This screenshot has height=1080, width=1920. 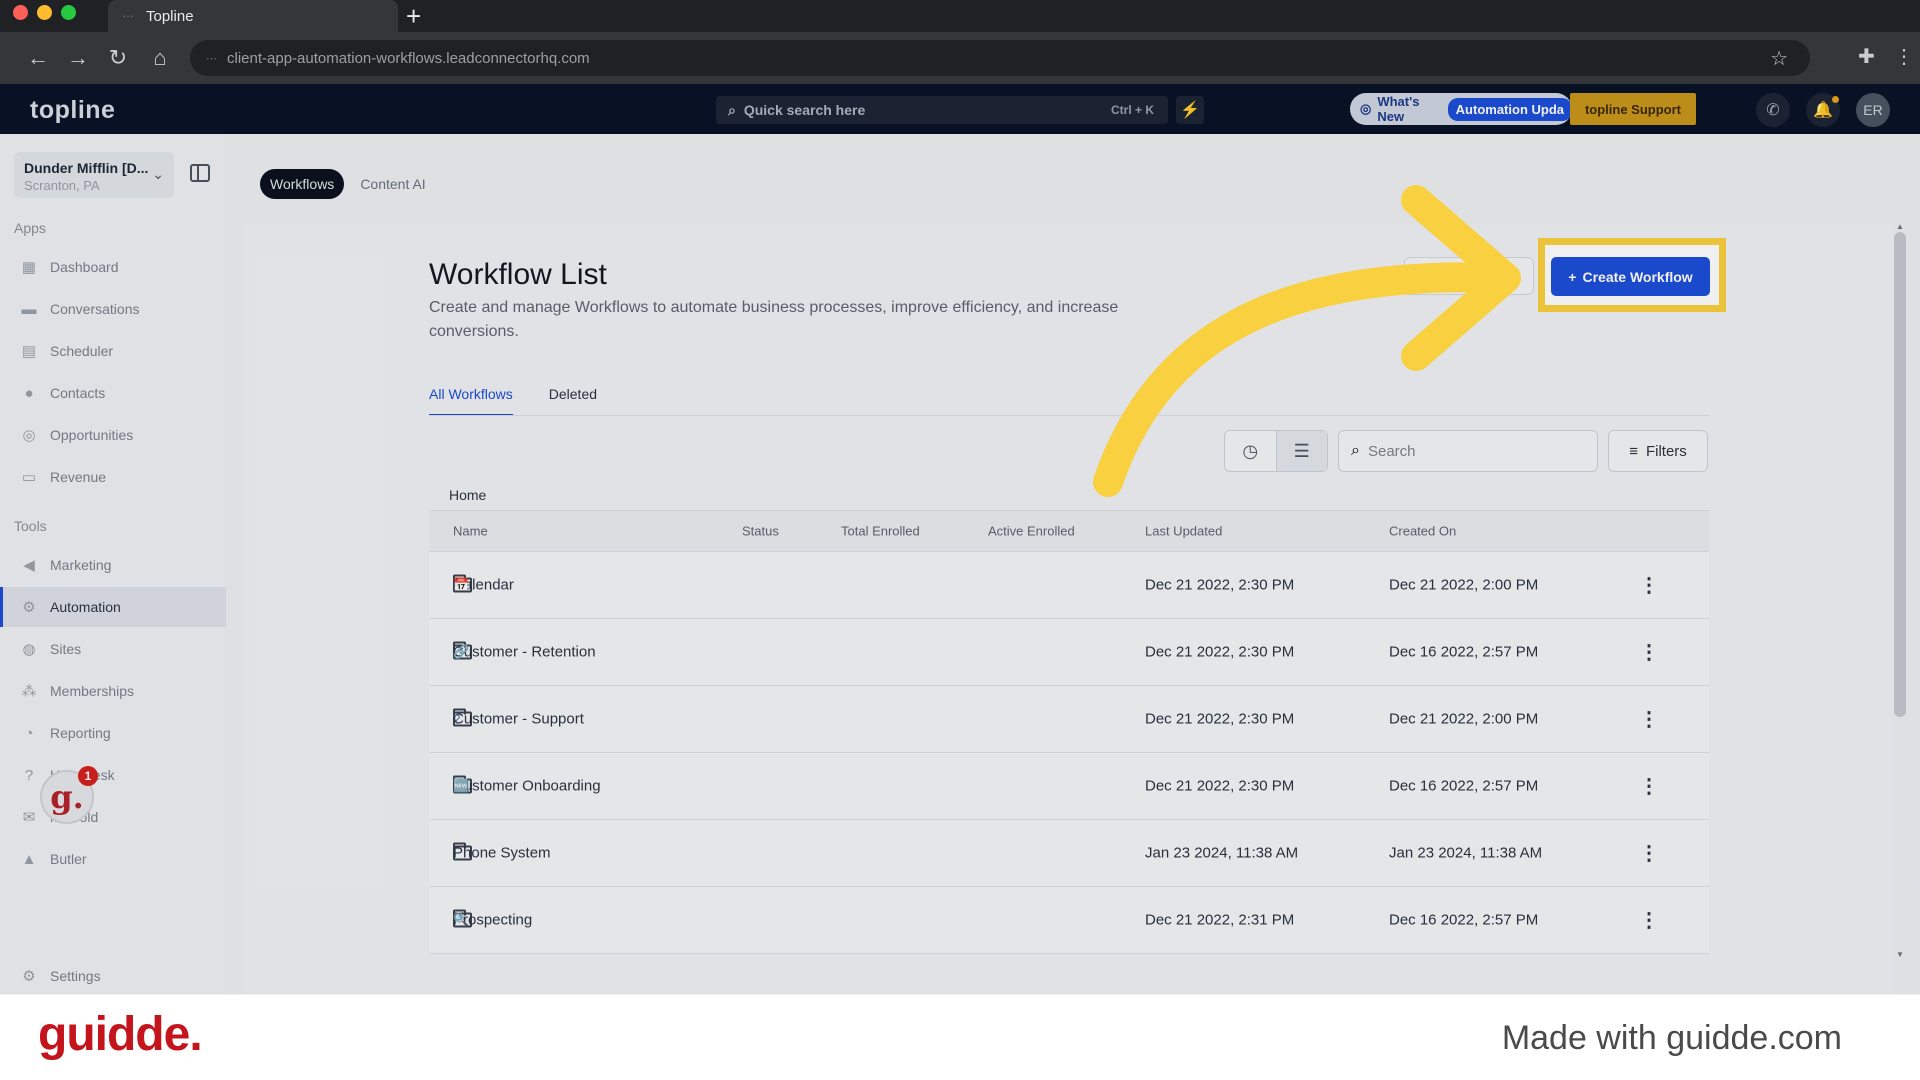 What do you see at coordinates (170, 16) in the screenshot?
I see `tab-title: Topline` at bounding box center [170, 16].